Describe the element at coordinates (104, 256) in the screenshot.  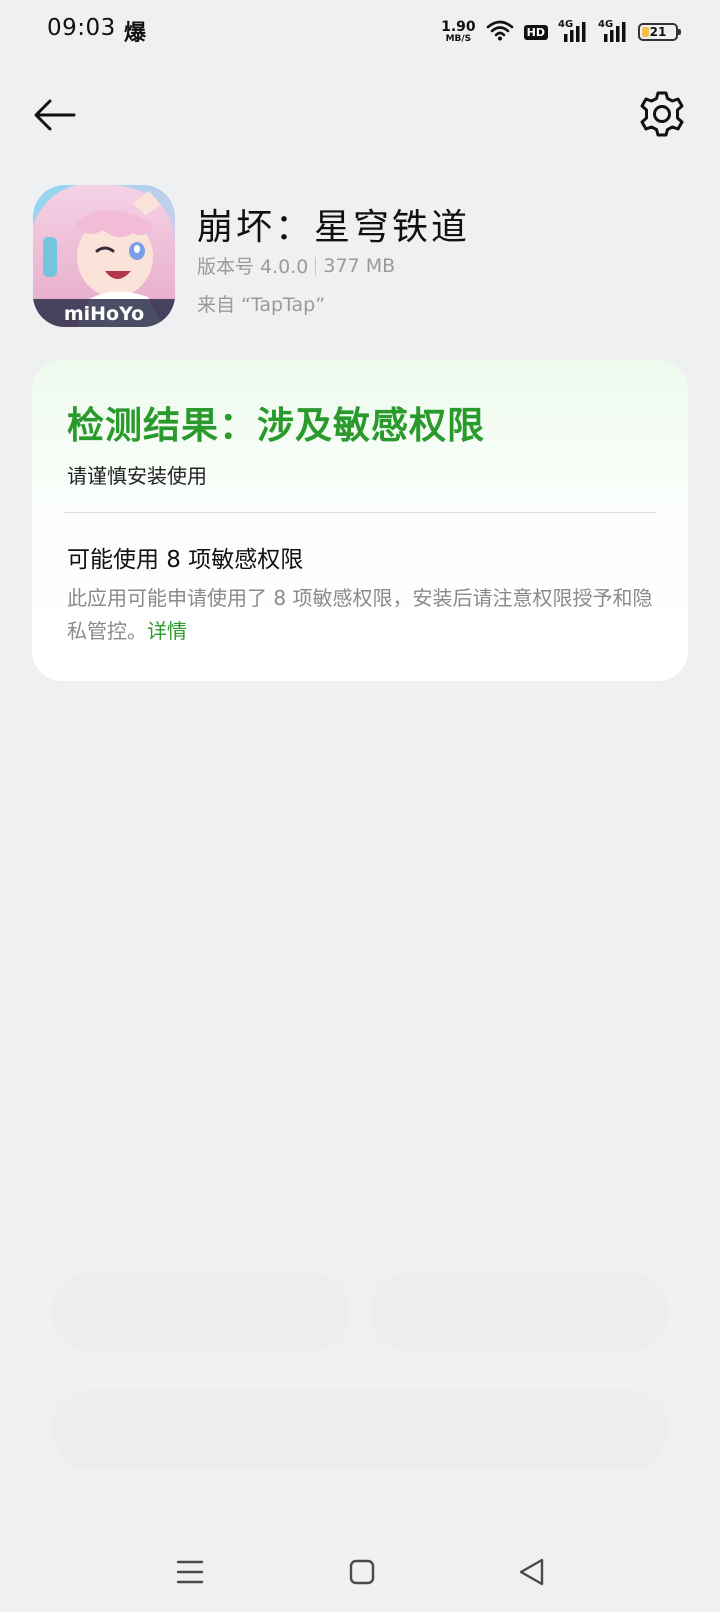
I see `app-icon: miHoYo` at that location.